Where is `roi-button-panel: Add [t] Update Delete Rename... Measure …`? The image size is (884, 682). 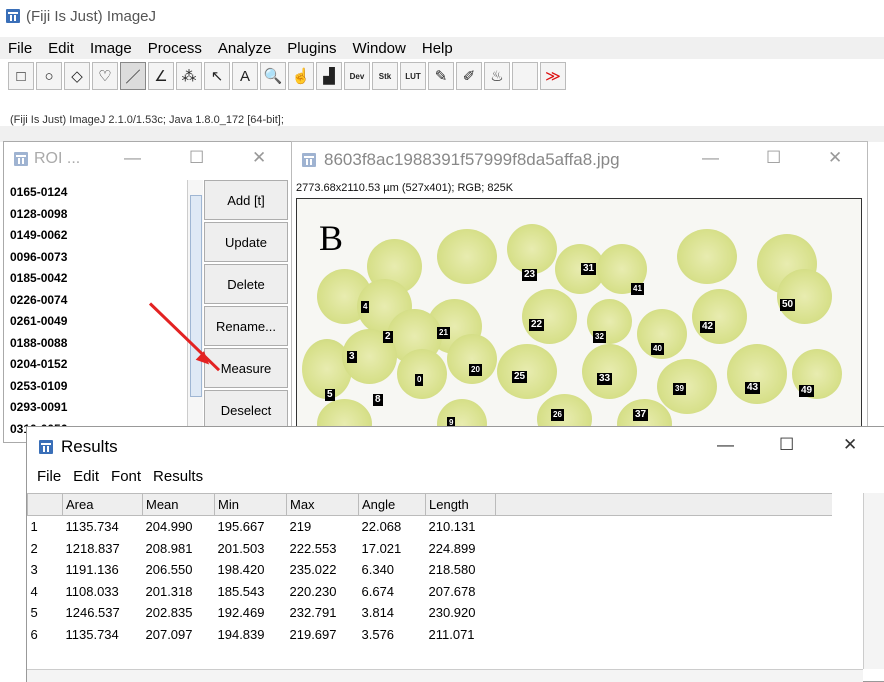 roi-button-panel: Add [t] Update Delete Rename... Measure … is located at coordinates (246, 306).